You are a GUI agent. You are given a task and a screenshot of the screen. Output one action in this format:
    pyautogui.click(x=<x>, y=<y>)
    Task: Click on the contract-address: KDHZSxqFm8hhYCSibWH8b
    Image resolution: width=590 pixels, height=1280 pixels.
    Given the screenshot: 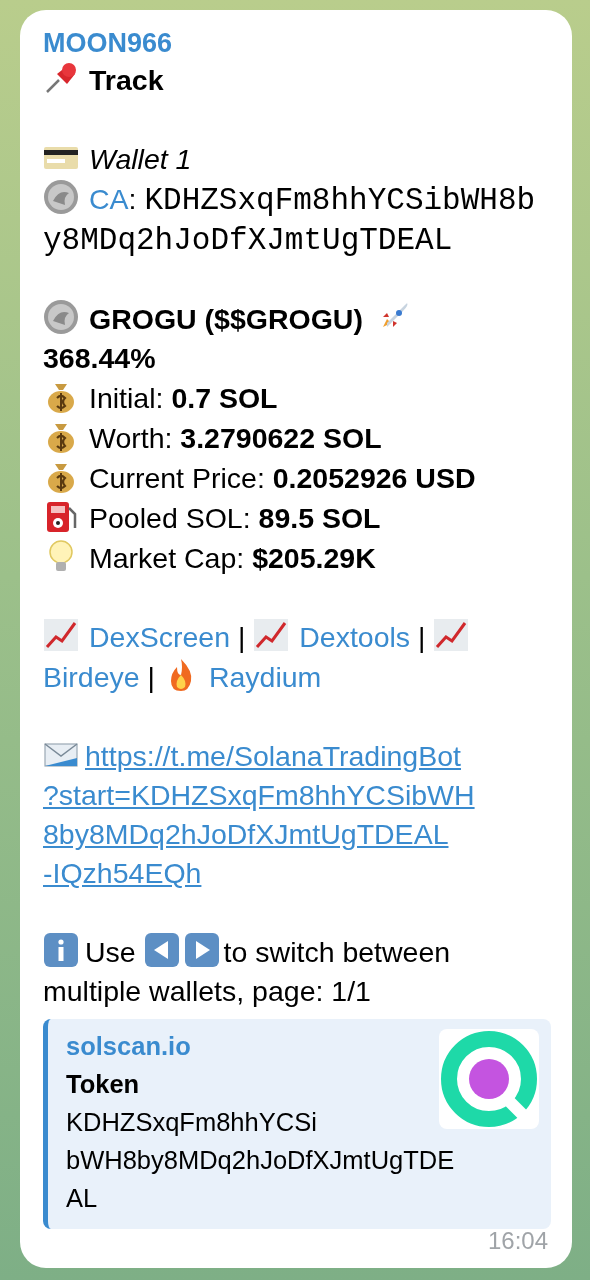 What is the action you would take?
    pyautogui.click(x=340, y=200)
    